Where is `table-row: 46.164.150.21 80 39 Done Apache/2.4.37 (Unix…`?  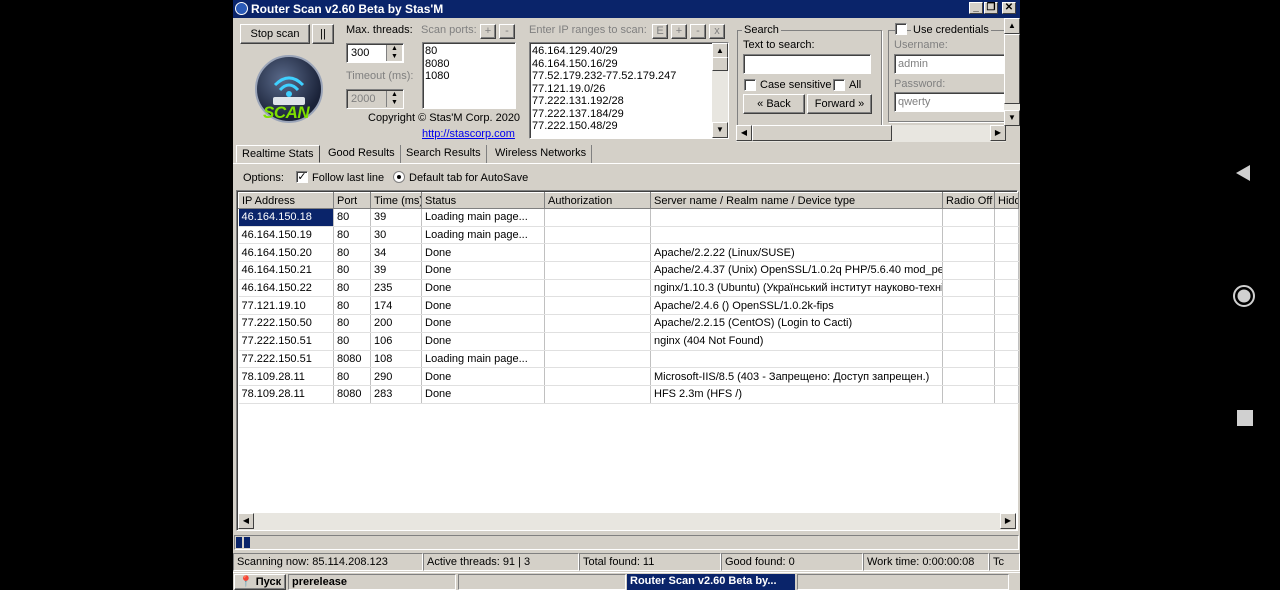 table-row: 46.164.150.21 80 39 Done Apache/2.4.37 (Unix… is located at coordinates (628, 270).